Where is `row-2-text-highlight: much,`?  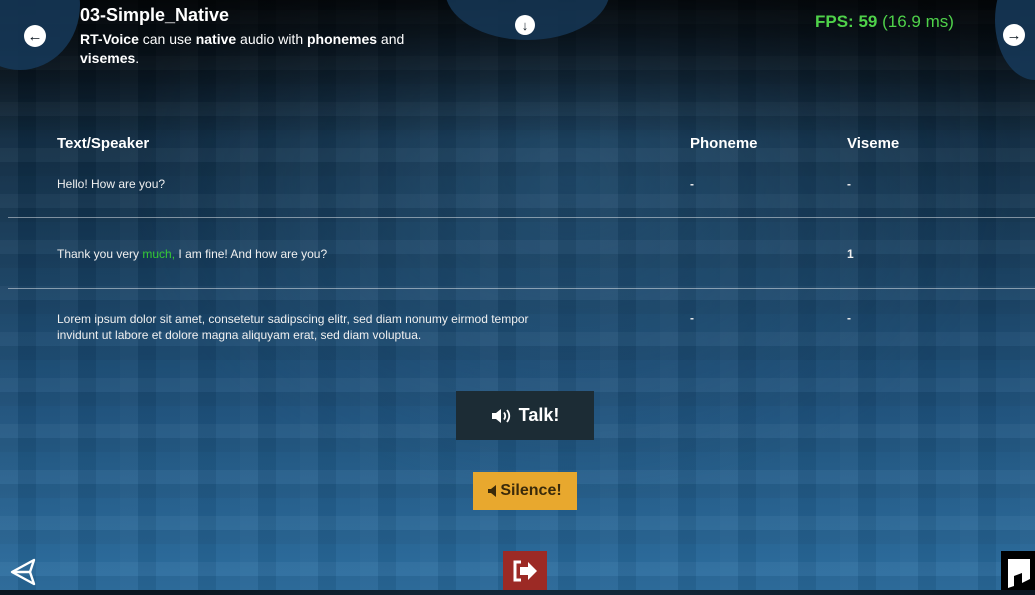
row-2-text-highlight: much, is located at coordinates (159, 254).